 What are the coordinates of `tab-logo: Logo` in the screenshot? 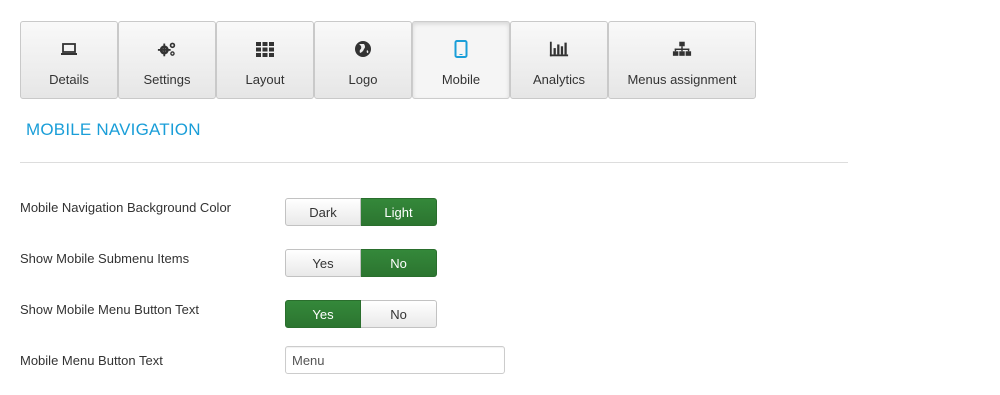 It's located at (363, 60).